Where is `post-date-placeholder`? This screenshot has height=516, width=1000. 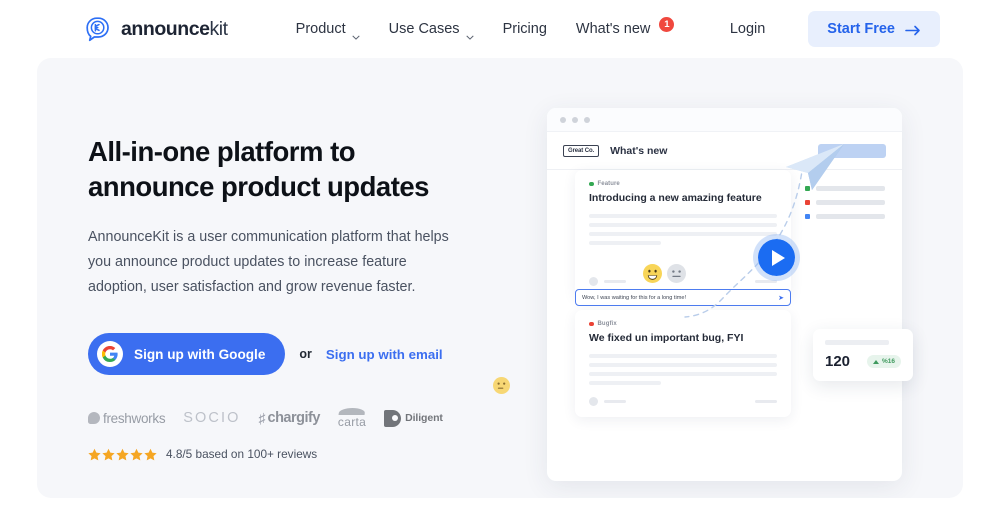 post-date-placeholder is located at coordinates (766, 401).